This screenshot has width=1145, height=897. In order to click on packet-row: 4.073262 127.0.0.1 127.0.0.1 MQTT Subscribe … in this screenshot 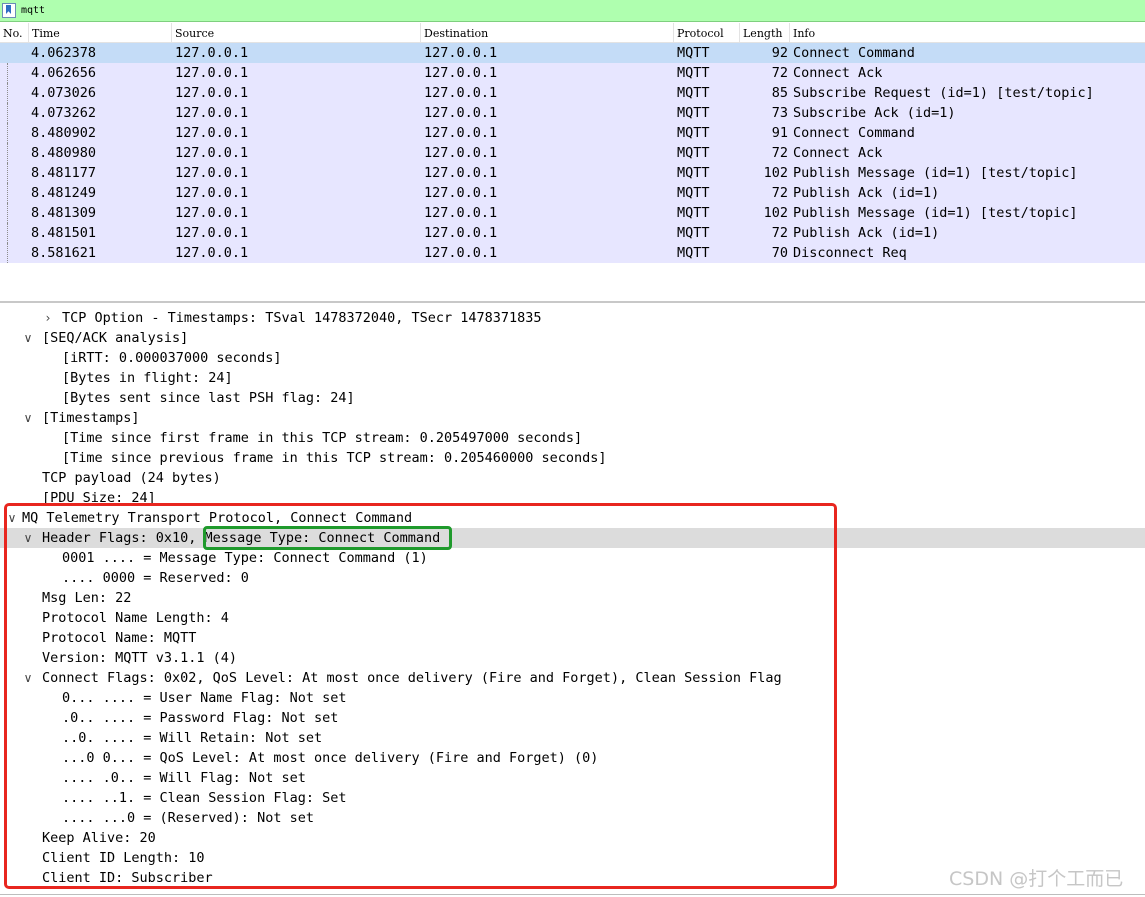, I will do `click(572, 113)`.